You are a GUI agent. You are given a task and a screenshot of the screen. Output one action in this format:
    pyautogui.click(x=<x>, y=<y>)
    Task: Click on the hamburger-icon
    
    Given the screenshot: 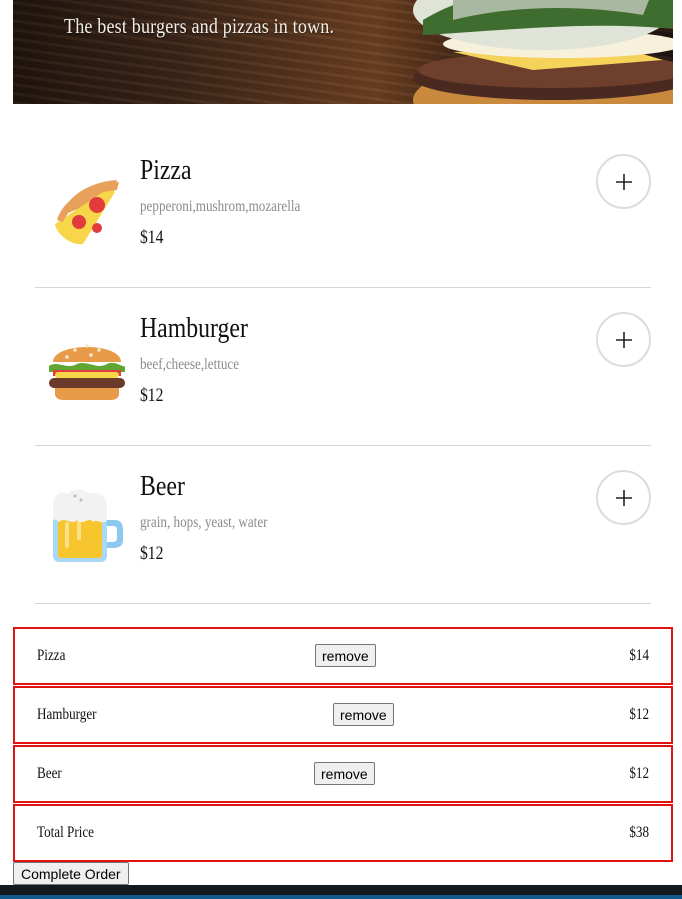 What is the action you would take?
    pyautogui.click(x=87, y=372)
    